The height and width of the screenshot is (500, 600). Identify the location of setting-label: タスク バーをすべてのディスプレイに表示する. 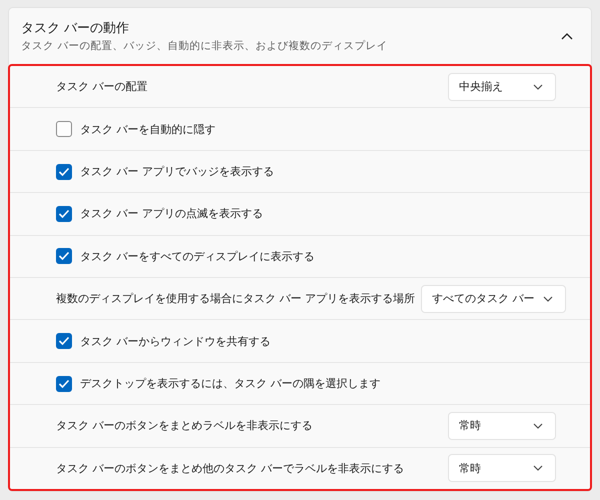
(198, 256).